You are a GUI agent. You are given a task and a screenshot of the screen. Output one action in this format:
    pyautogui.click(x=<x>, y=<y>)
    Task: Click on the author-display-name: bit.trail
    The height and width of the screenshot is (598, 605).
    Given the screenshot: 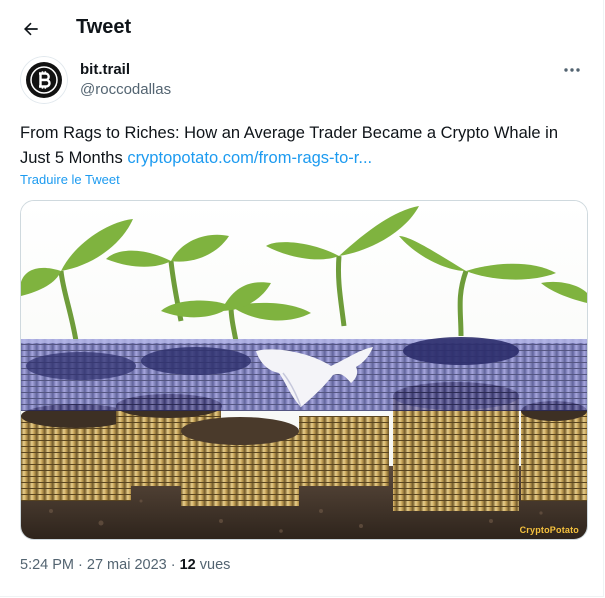 What is the action you would take?
    pyautogui.click(x=105, y=69)
    